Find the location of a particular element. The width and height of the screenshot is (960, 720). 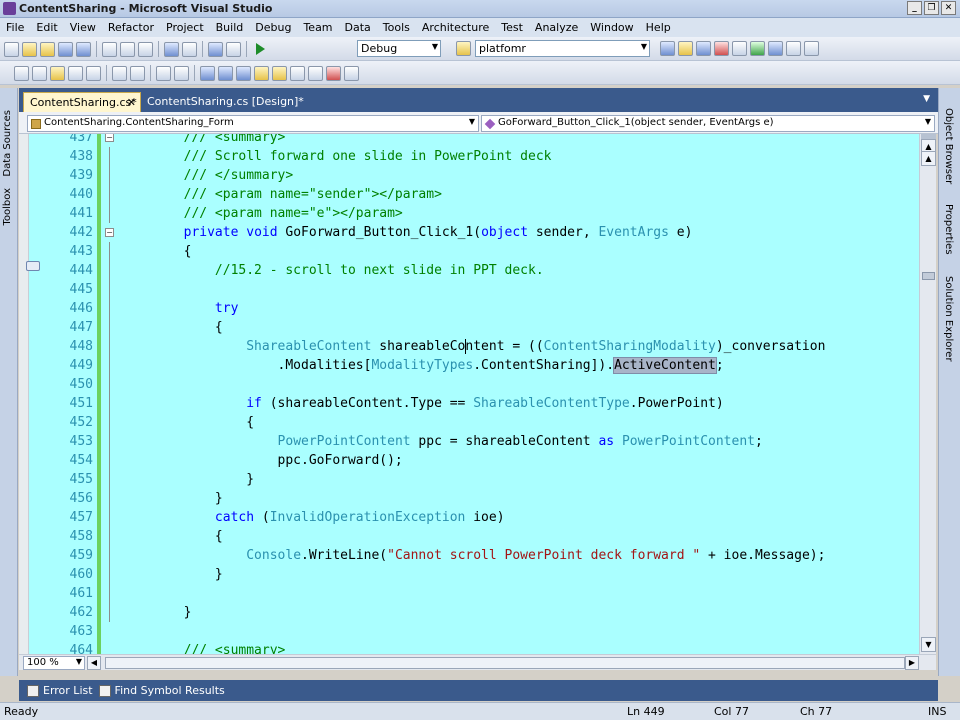

previous-bookmark-in-document-icon is located at coordinates (297, 73).